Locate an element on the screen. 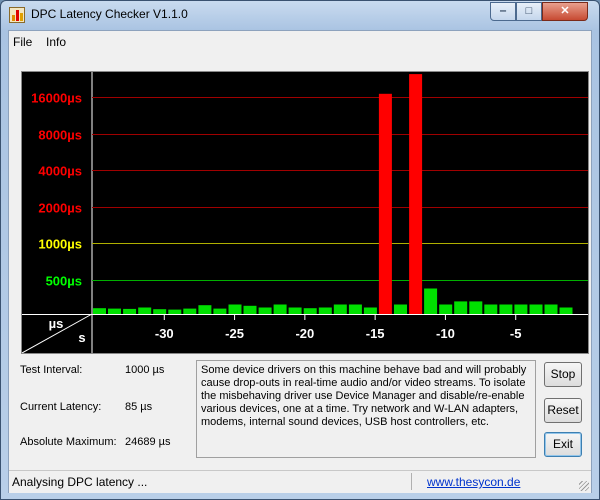  menu-info: Info is located at coordinates (56, 42).